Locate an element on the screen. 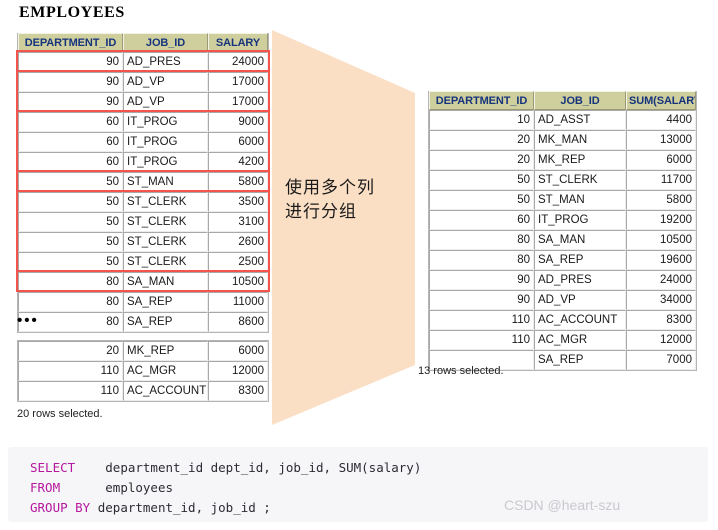  page-title: EMPLOYEES is located at coordinates (72, 12).